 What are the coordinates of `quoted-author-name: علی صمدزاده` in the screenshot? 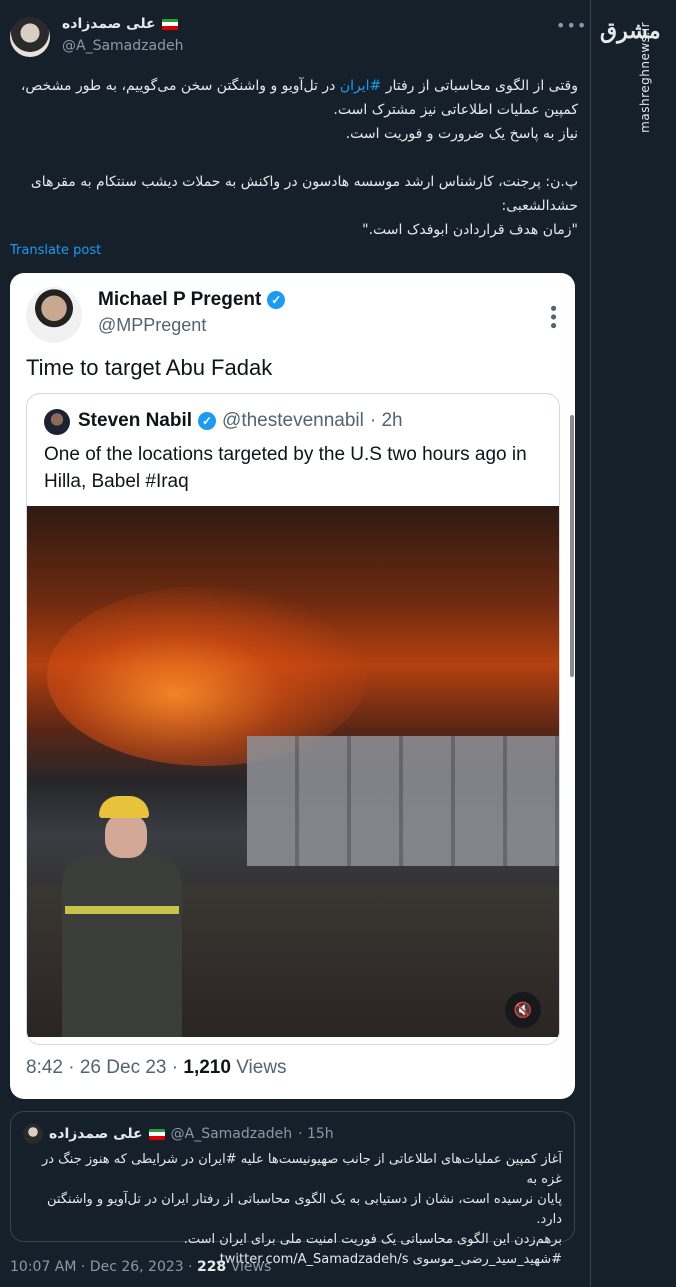 It's located at (96, 1134).